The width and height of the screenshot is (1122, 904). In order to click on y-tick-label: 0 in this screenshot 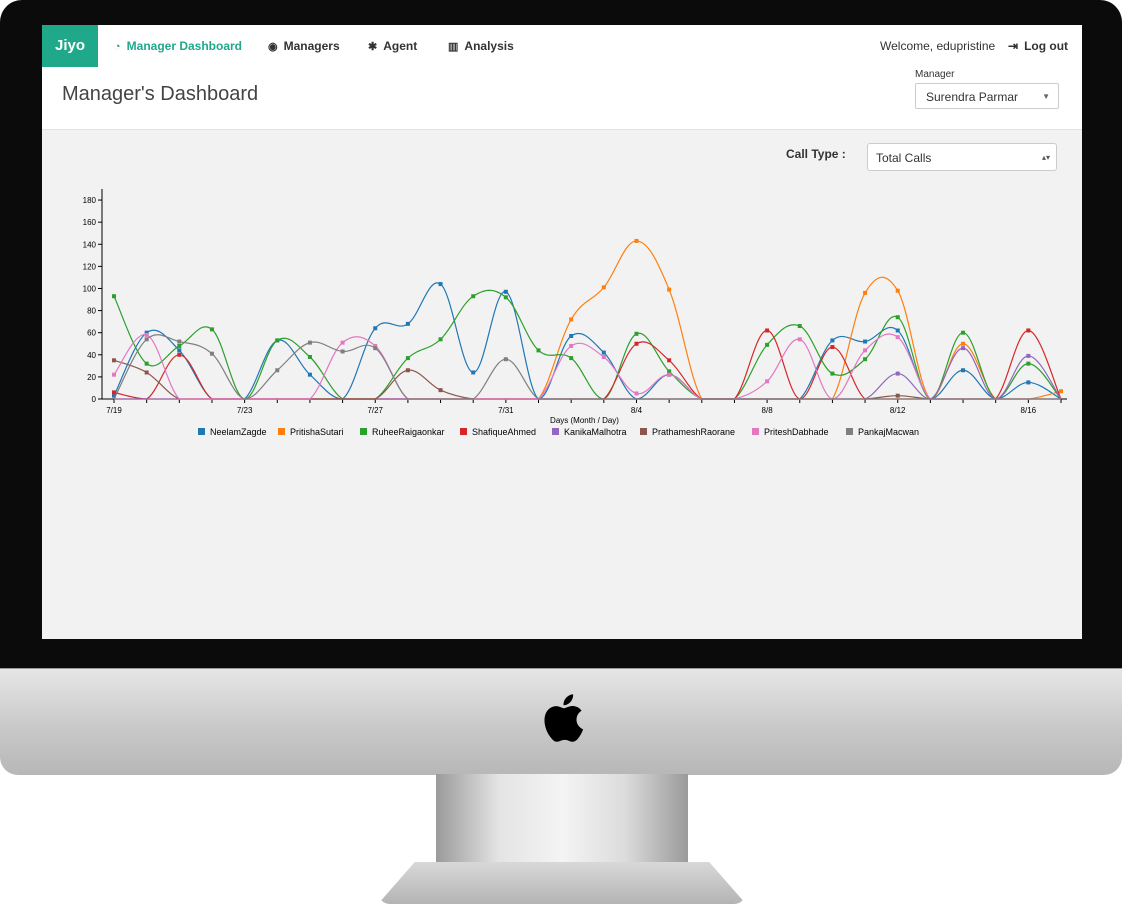, I will do `click(94, 399)`.